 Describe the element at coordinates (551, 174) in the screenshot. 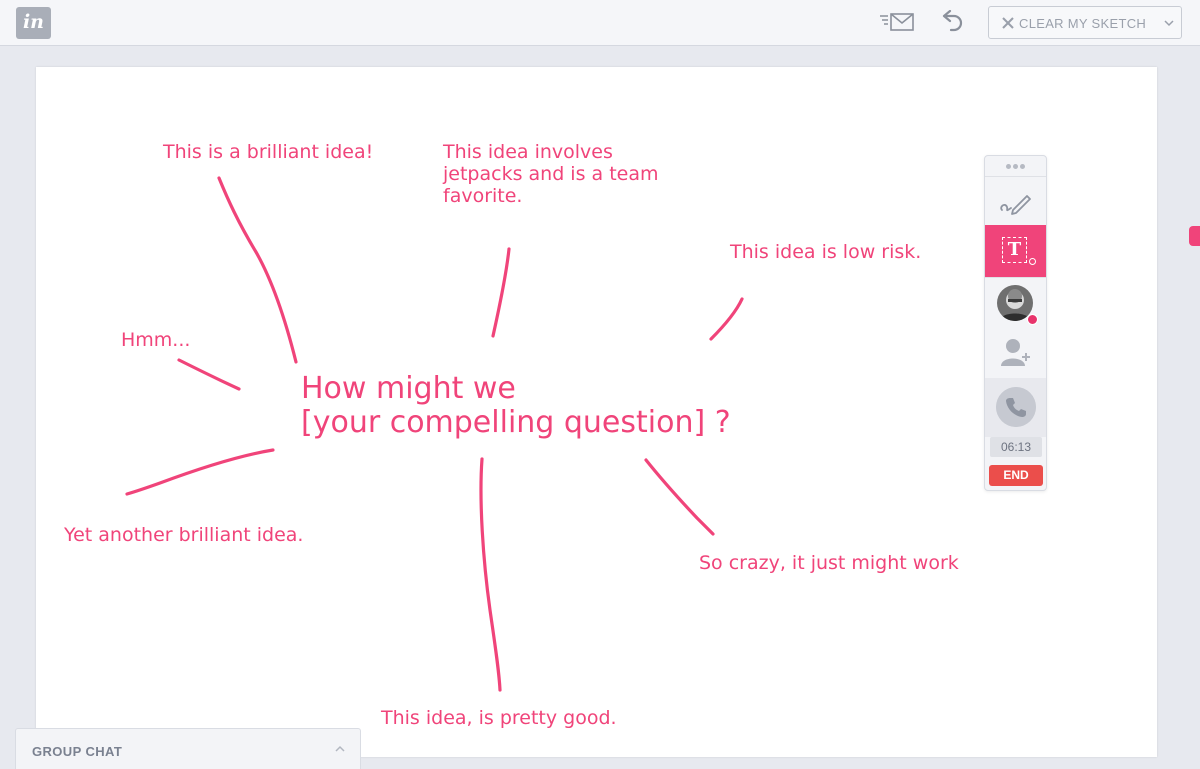

I see `note-jetpacks-line2: jetpacks and is a team` at that location.